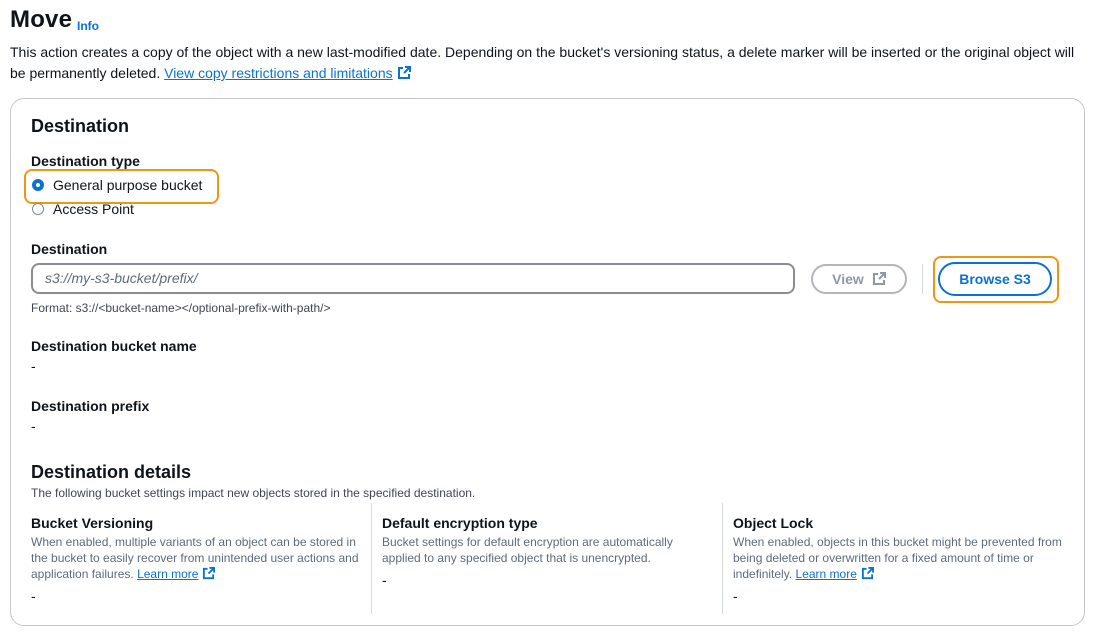  What do you see at coordinates (460, 523) in the screenshot?
I see `default-encryption-title: Default encryption type` at bounding box center [460, 523].